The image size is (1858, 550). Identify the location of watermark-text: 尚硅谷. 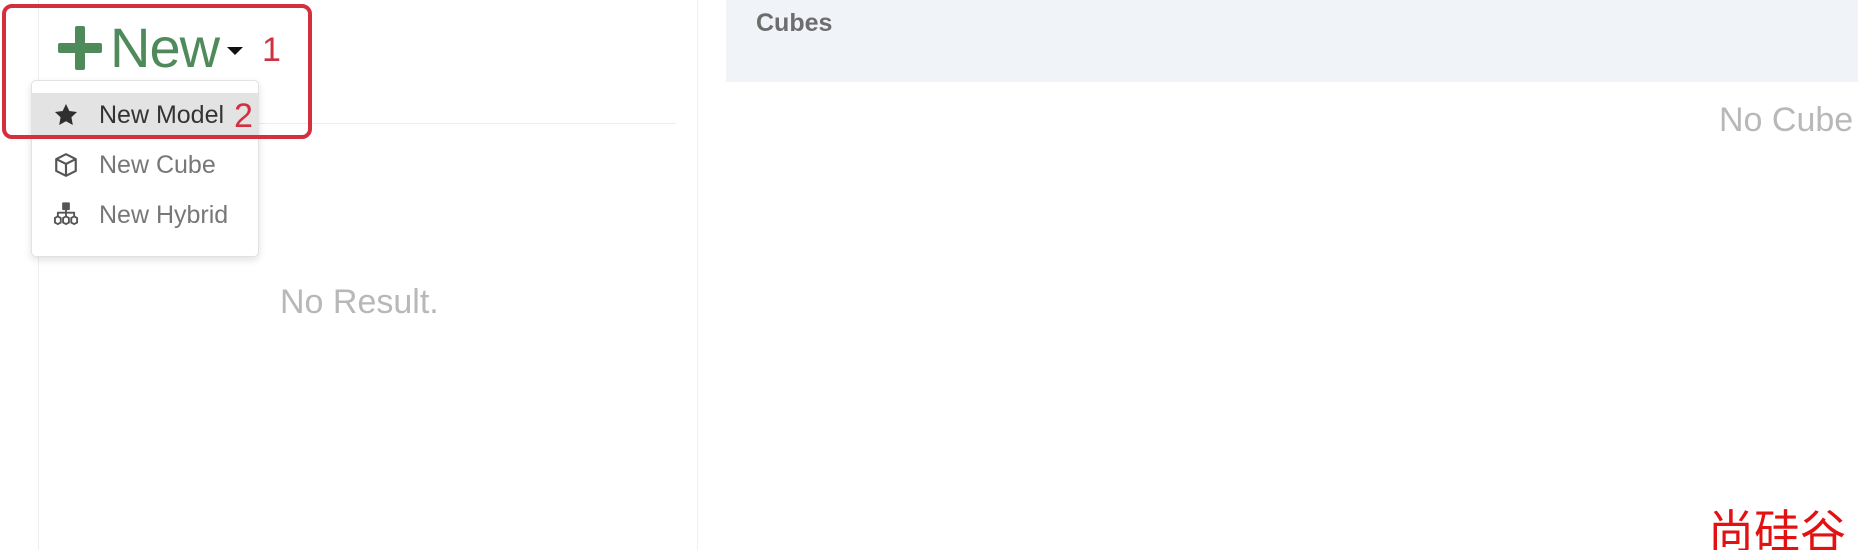
(1777, 527).